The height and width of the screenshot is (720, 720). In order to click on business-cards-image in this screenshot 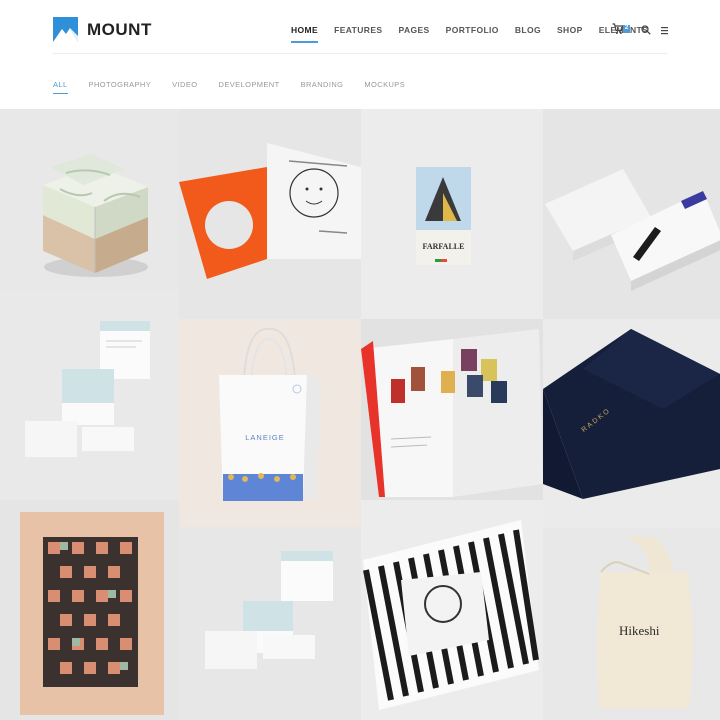, I will do `click(632, 230)`.